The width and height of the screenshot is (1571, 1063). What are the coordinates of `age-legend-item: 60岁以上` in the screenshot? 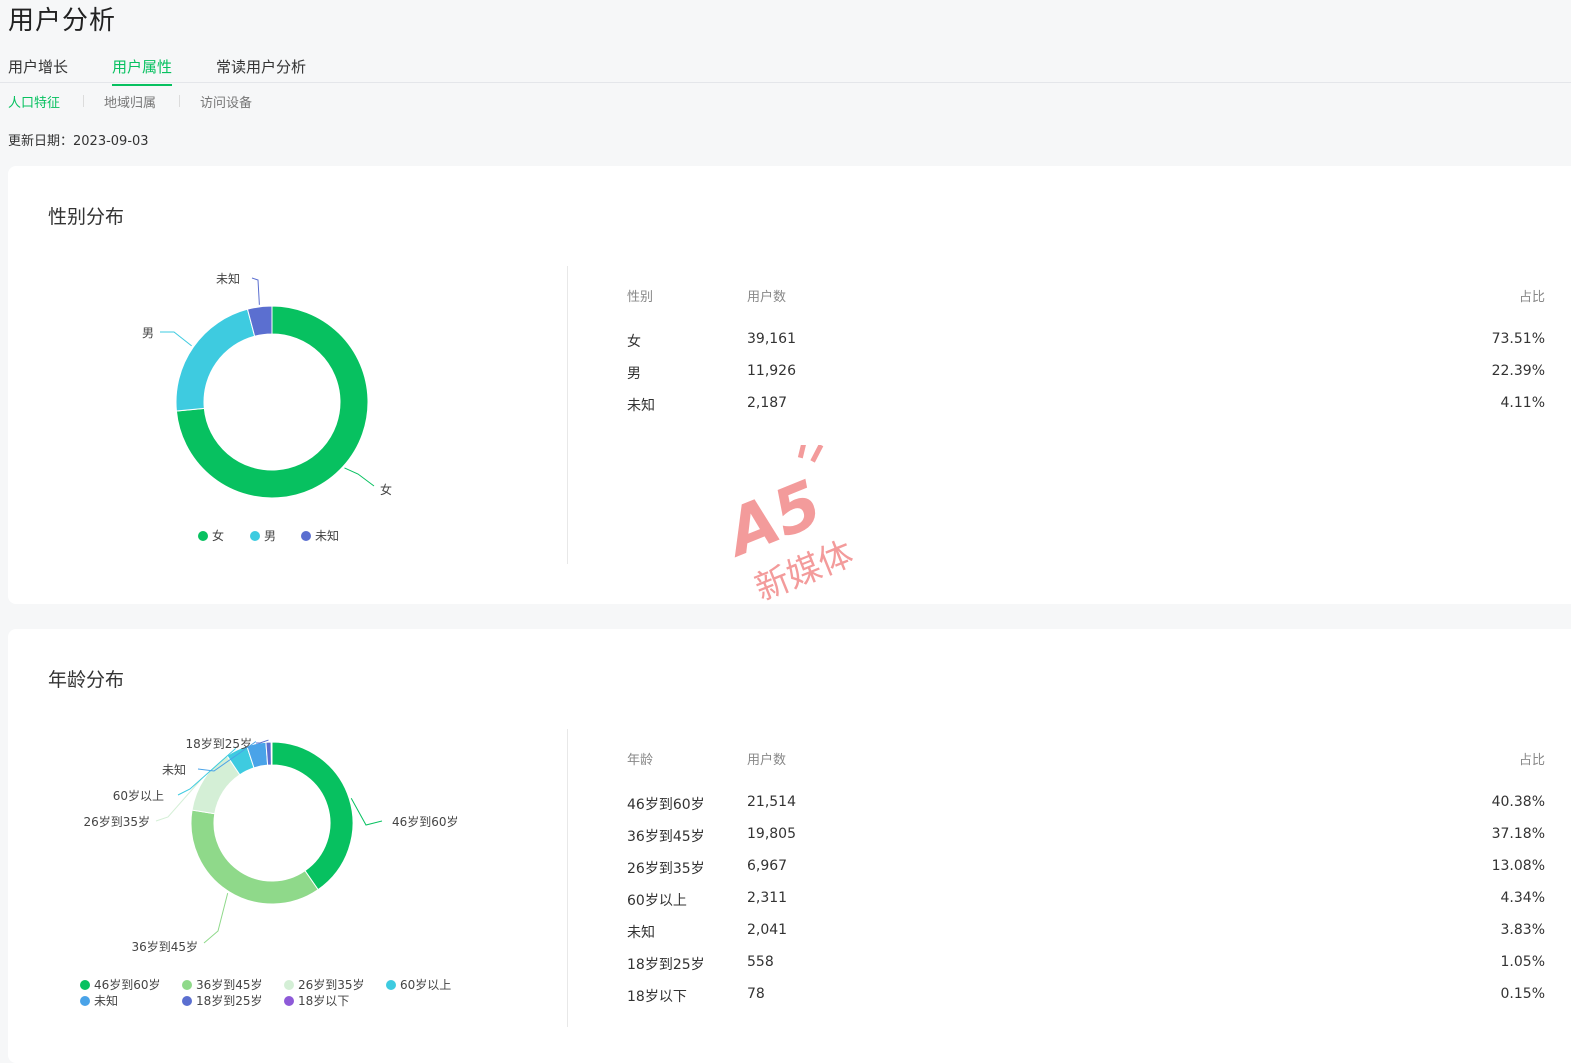 It's located at (418, 984).